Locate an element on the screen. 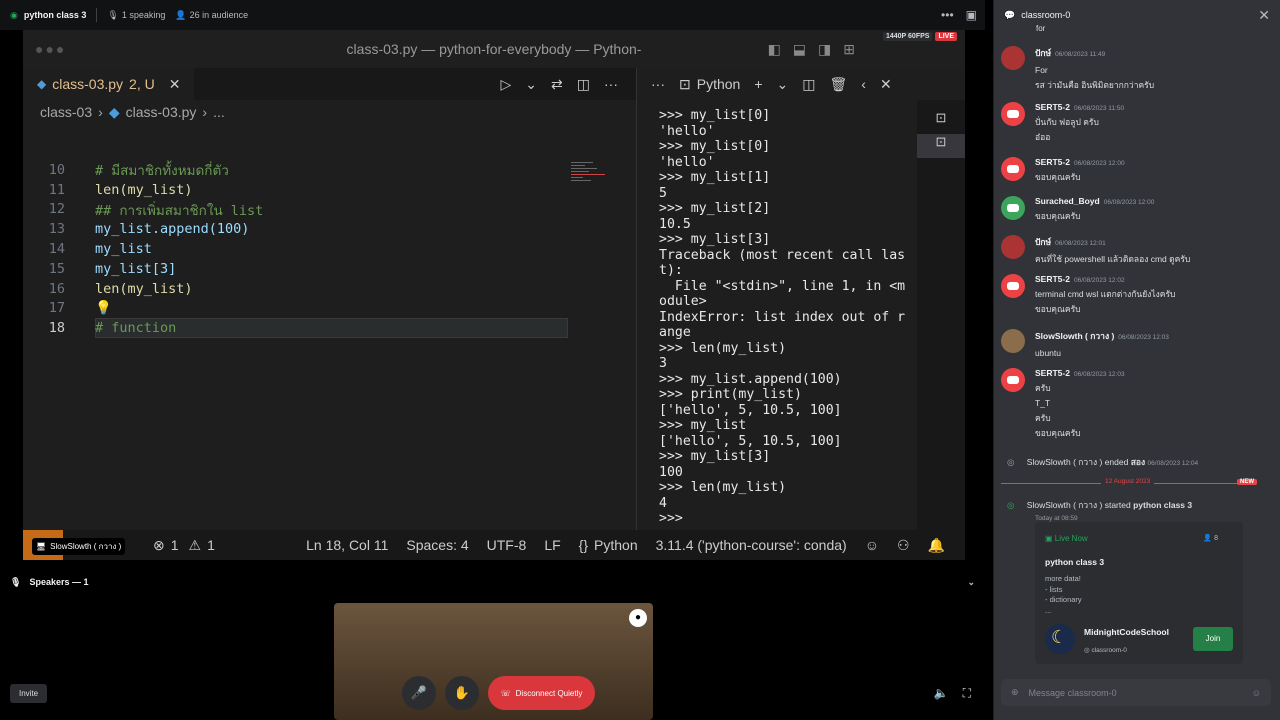  breadcrumb-folder: class-03 is located at coordinates (66, 112).